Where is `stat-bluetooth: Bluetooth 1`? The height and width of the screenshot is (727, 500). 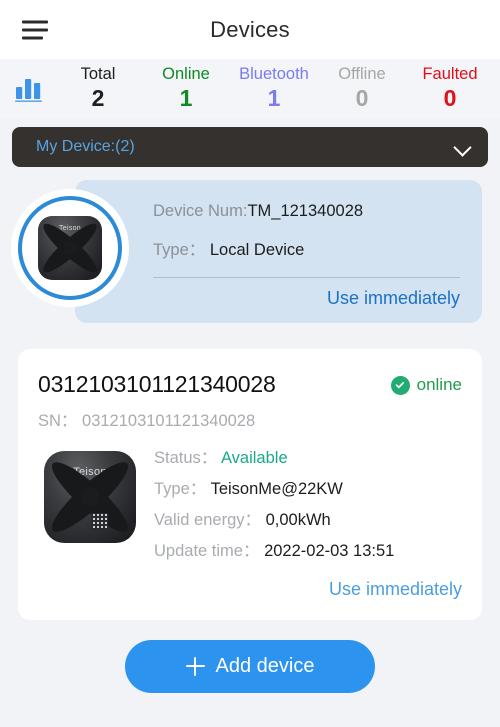
stat-bluetooth: Bluetooth 1 is located at coordinates (274, 88).